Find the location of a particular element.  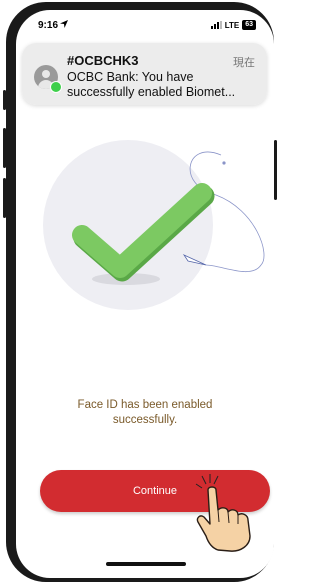

volume-down-button is located at coordinates (4, 198).